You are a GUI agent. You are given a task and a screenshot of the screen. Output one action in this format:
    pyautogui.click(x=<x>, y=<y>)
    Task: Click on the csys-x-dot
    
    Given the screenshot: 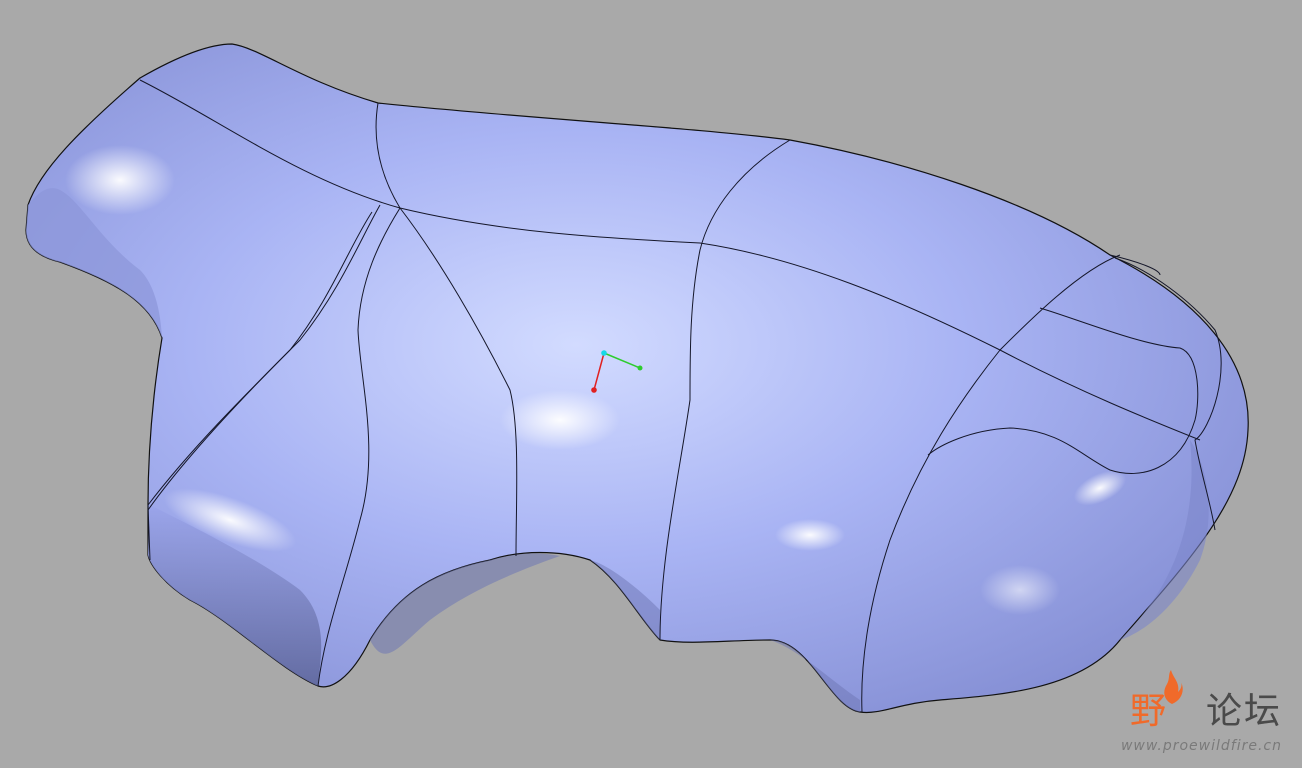 What is the action you would take?
    pyautogui.click(x=640, y=368)
    